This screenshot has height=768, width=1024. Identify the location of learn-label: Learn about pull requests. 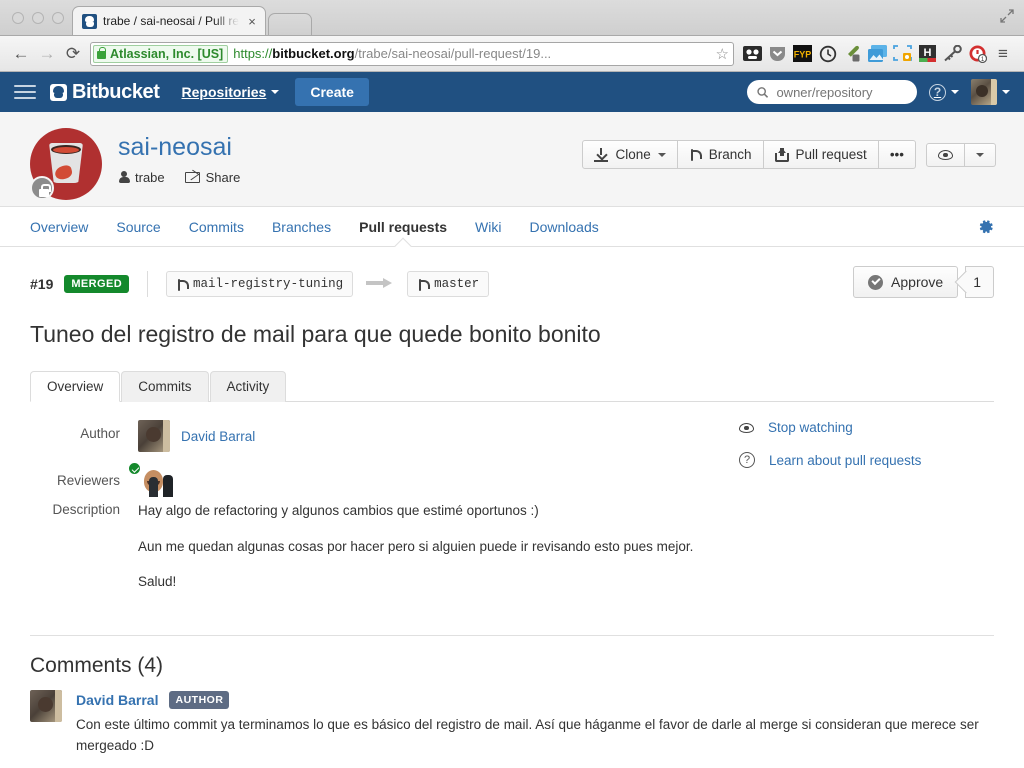
(845, 460).